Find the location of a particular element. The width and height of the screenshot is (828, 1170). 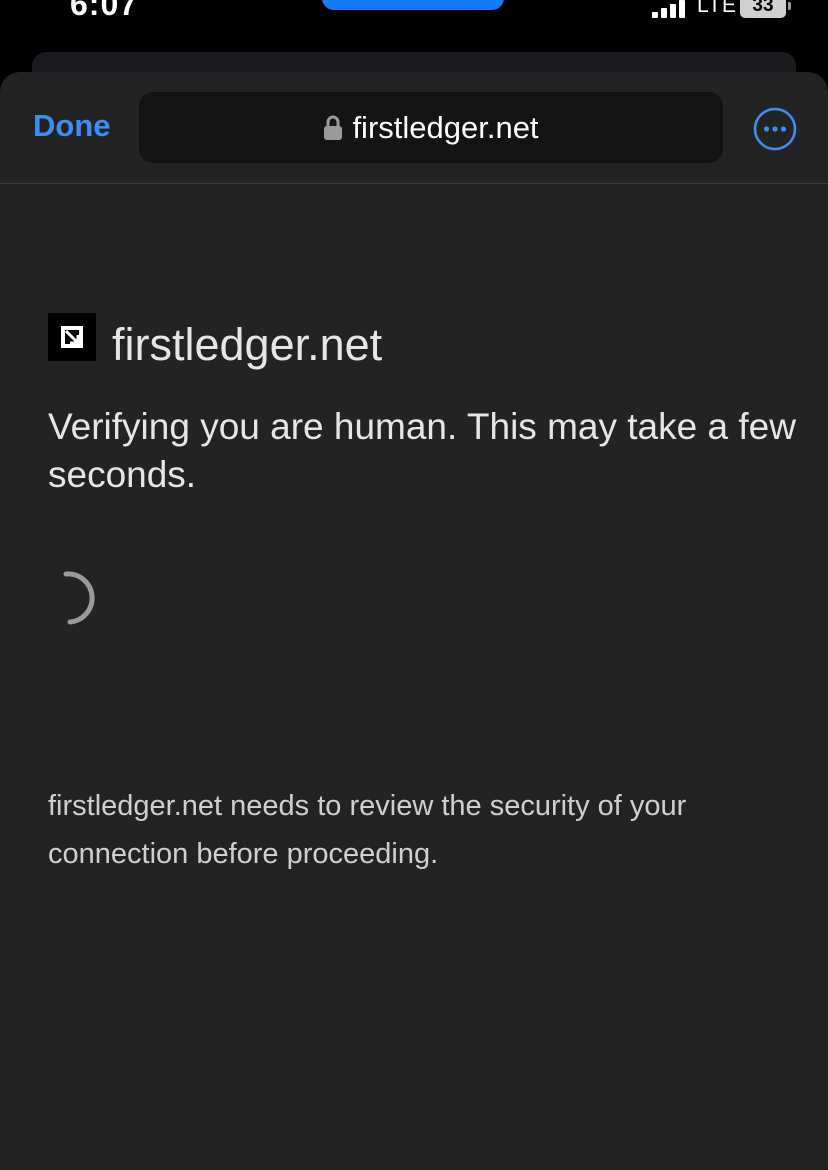

status-time: 6:07 is located at coordinates (104, 11).